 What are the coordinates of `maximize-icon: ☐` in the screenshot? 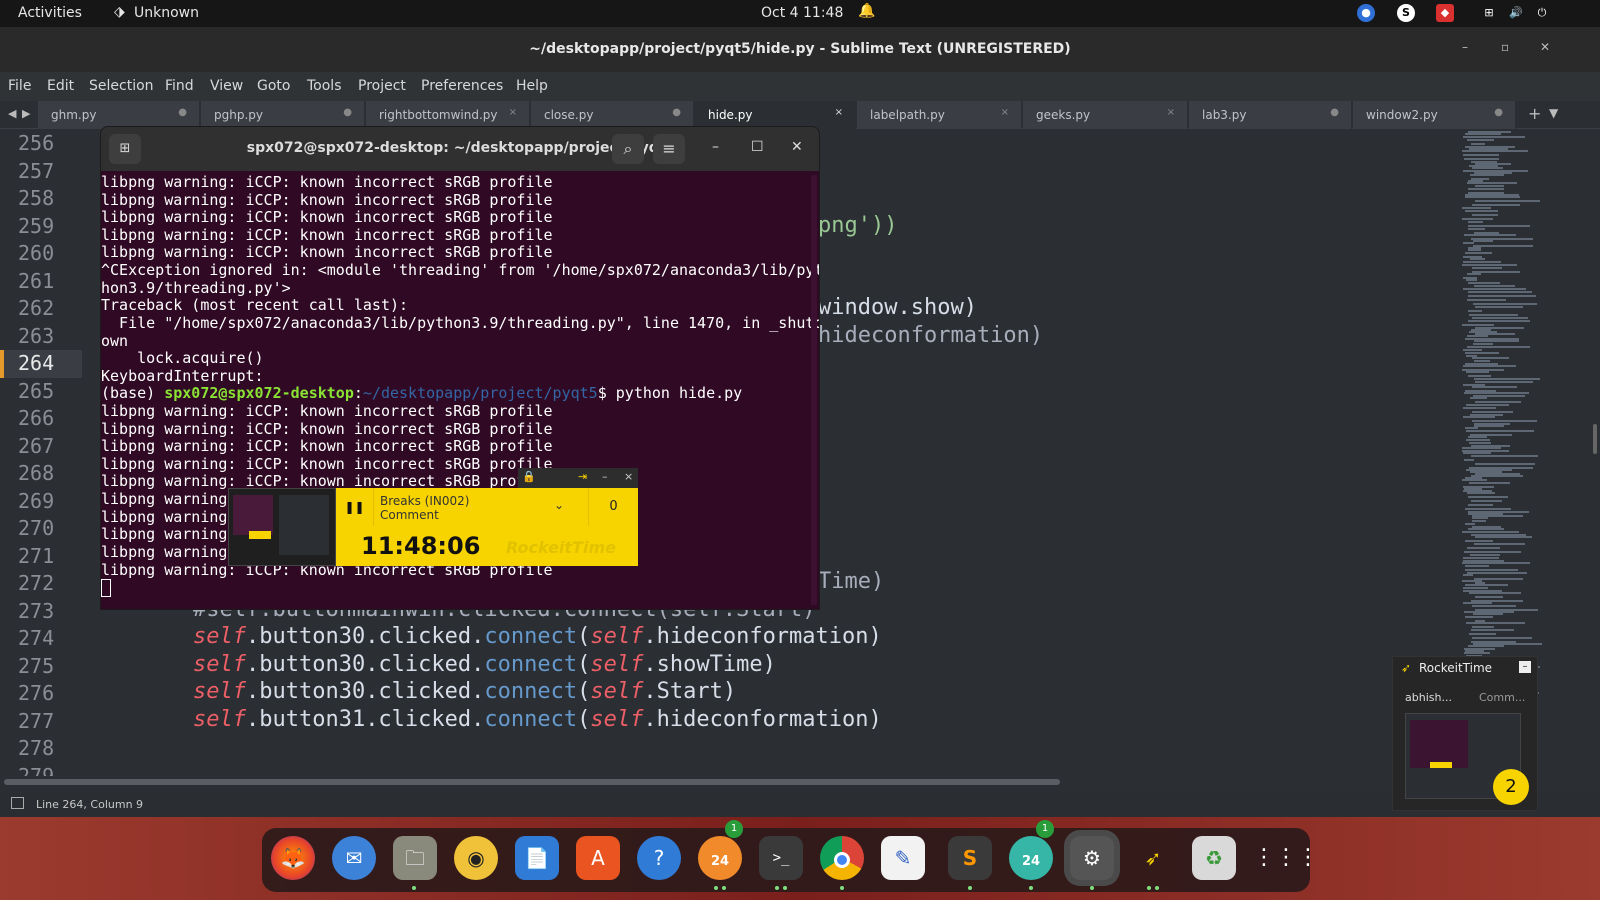 It's located at (757, 147).